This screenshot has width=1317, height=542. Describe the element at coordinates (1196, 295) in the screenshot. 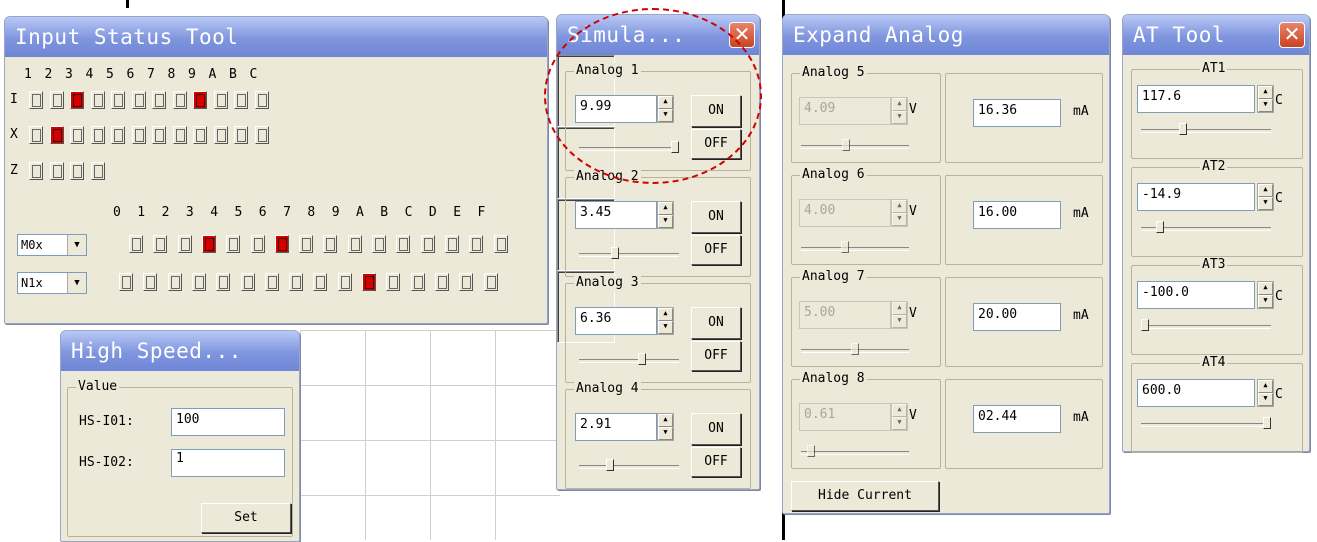

I see `temperature-field: -100.0` at that location.